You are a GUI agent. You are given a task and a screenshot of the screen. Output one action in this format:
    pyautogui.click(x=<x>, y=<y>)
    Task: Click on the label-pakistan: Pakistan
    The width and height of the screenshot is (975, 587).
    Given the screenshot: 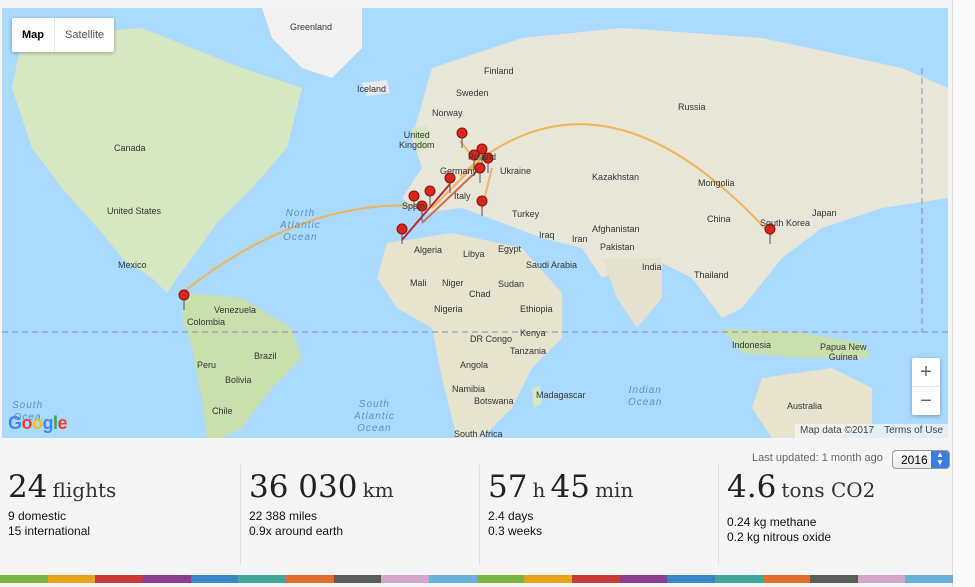 What is the action you would take?
    pyautogui.click(x=617, y=247)
    